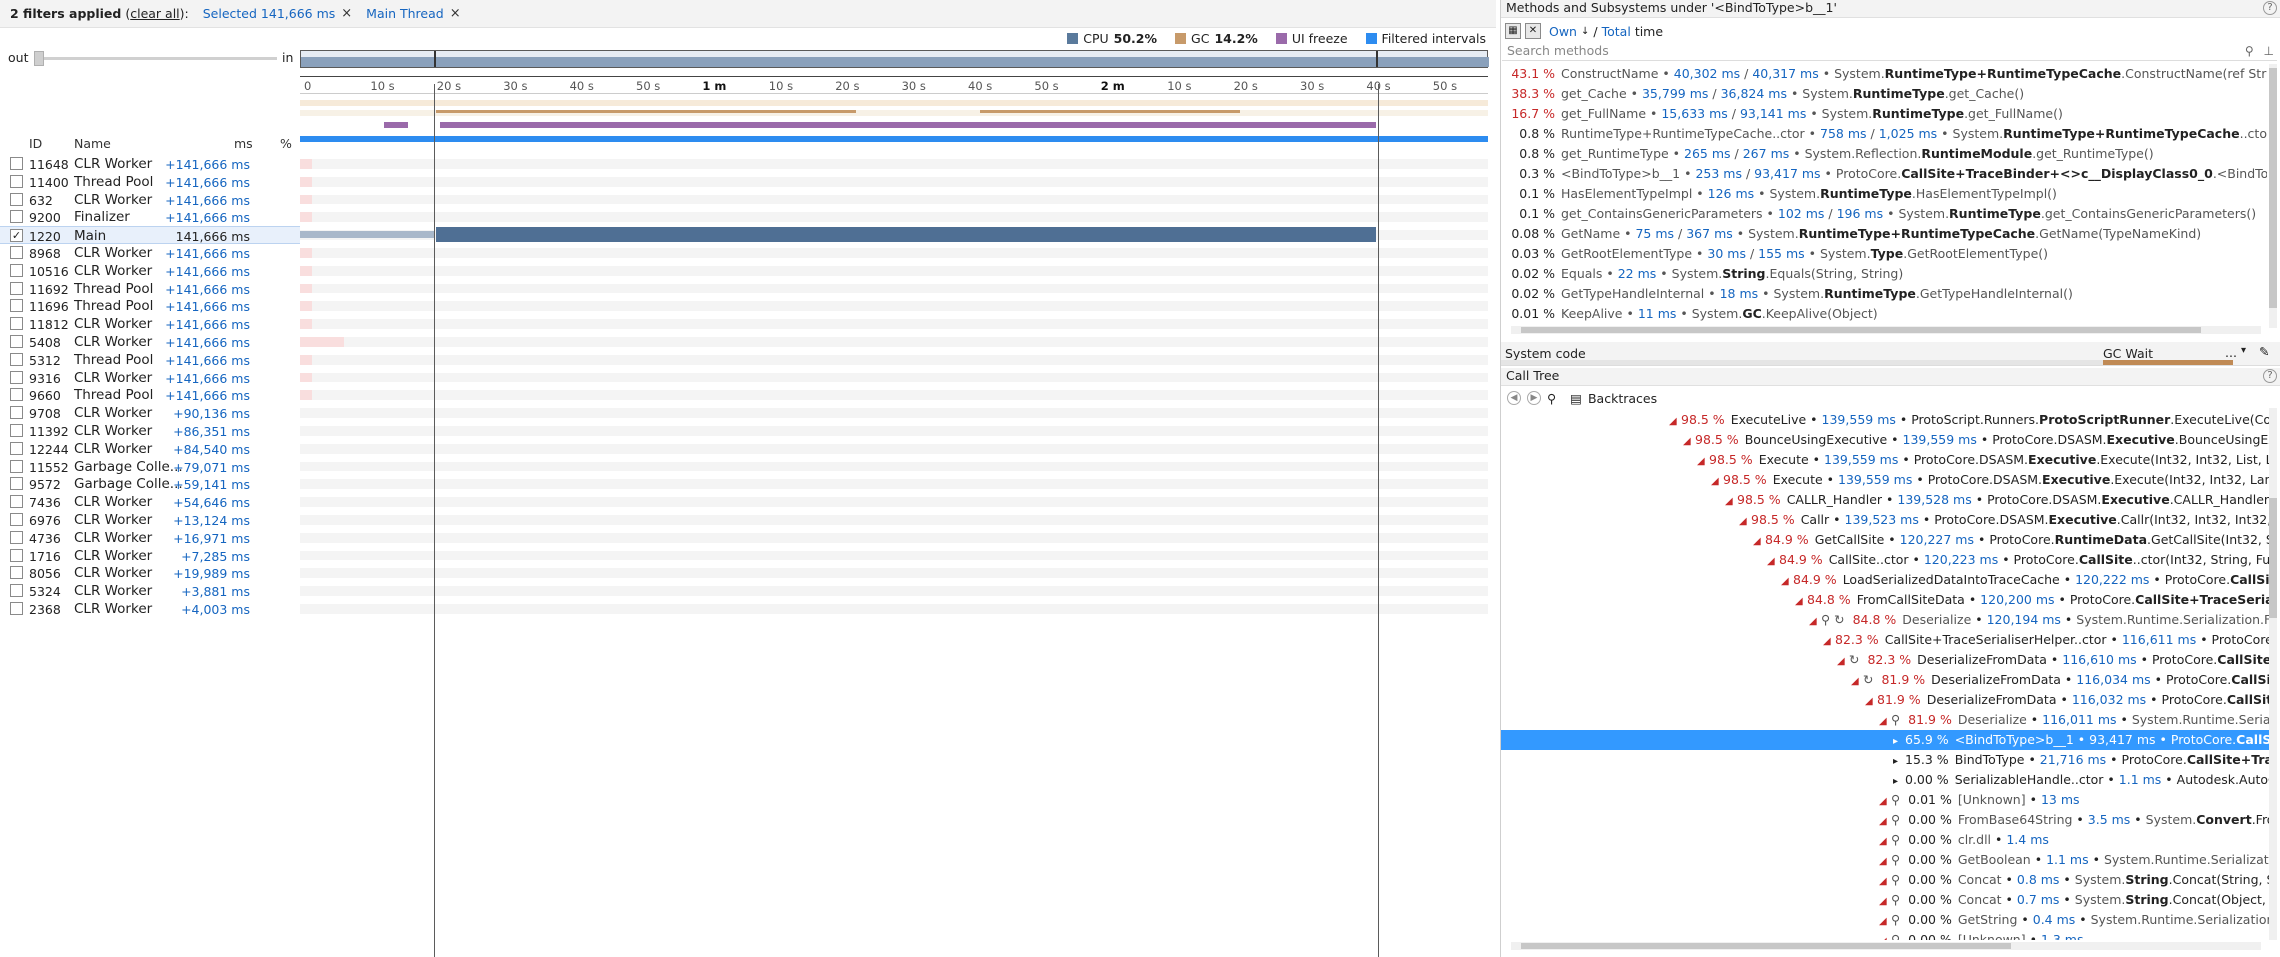 This screenshot has height=957, width=2280. What do you see at coordinates (1311, 38) in the screenshot?
I see `legend-item: UI freeze` at bounding box center [1311, 38].